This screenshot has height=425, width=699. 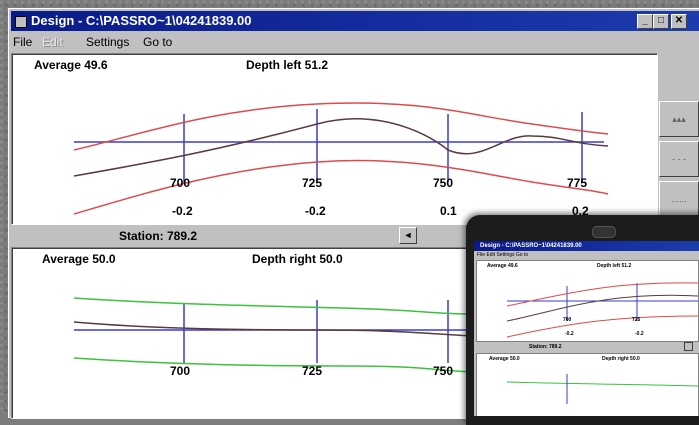 I want to click on window-icon, so click(x=21, y=22).